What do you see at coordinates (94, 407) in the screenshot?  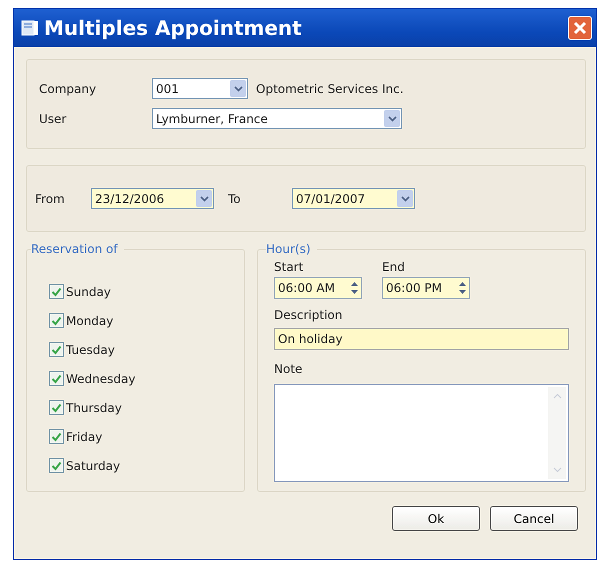 I see `checkbox-label: Thursday` at bounding box center [94, 407].